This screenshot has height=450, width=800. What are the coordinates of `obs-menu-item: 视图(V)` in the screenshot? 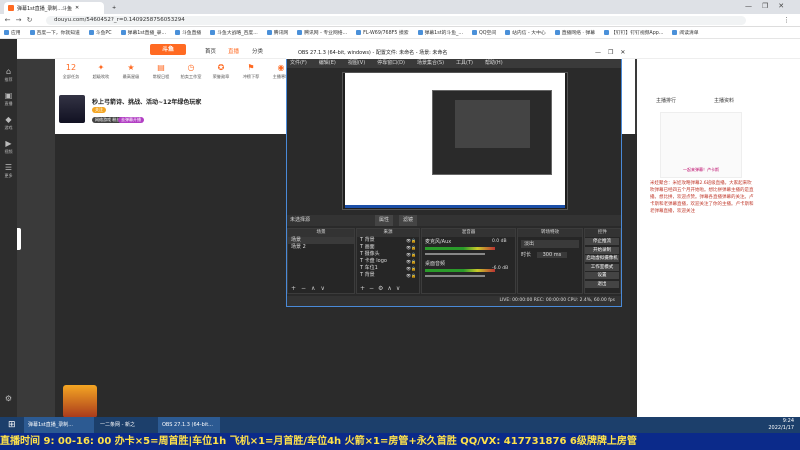 It's located at (356, 63).